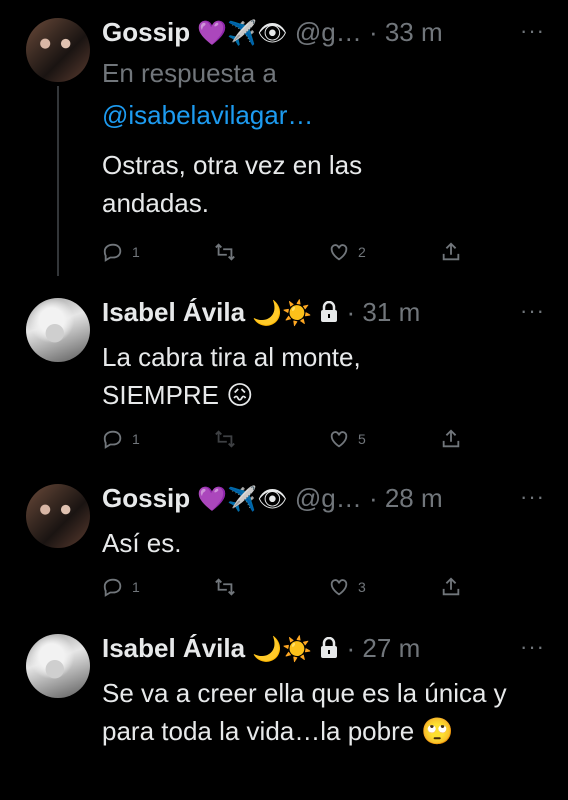  I want to click on like-button: 5, so click(347, 439).